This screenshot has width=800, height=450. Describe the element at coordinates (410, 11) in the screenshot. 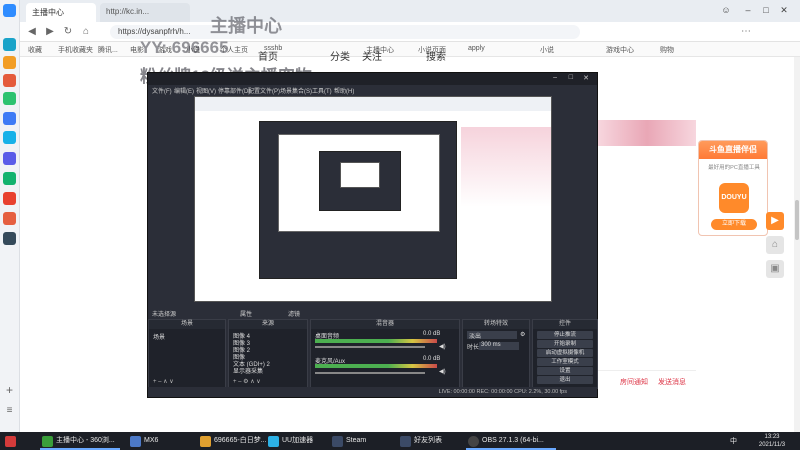

I see `browser-tab-strip: 主播中心 http://kc.in... ☺ – □ ✕` at that location.